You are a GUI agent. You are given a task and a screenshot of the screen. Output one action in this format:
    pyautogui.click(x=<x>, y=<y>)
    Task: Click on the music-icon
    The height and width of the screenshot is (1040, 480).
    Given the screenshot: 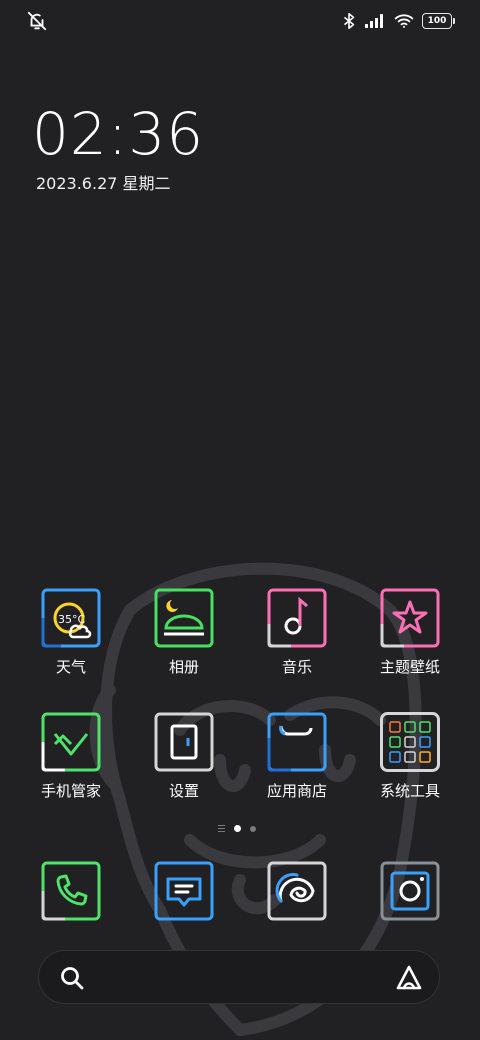 What is the action you would take?
    pyautogui.click(x=297, y=618)
    